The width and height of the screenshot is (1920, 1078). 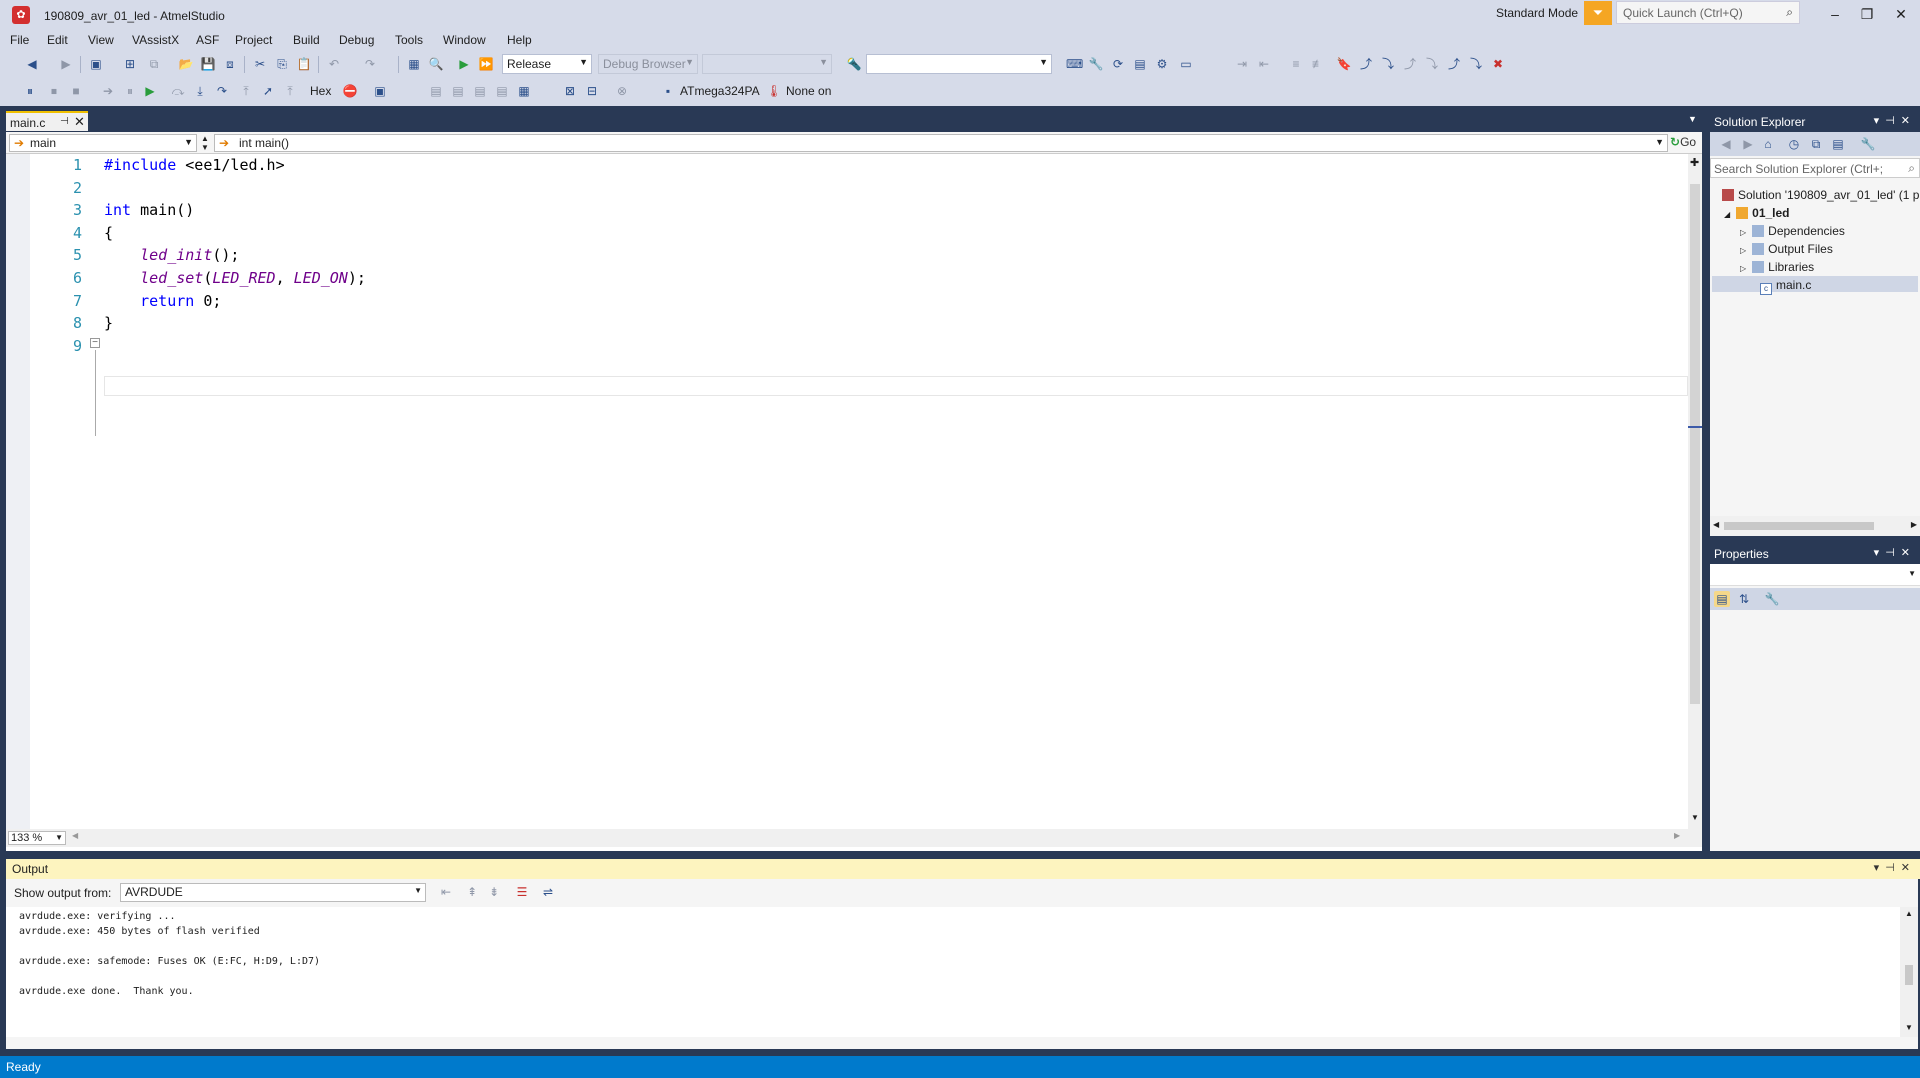 I want to click on debug-browser-select: Debug Browser ▼, so click(x=648, y=64).